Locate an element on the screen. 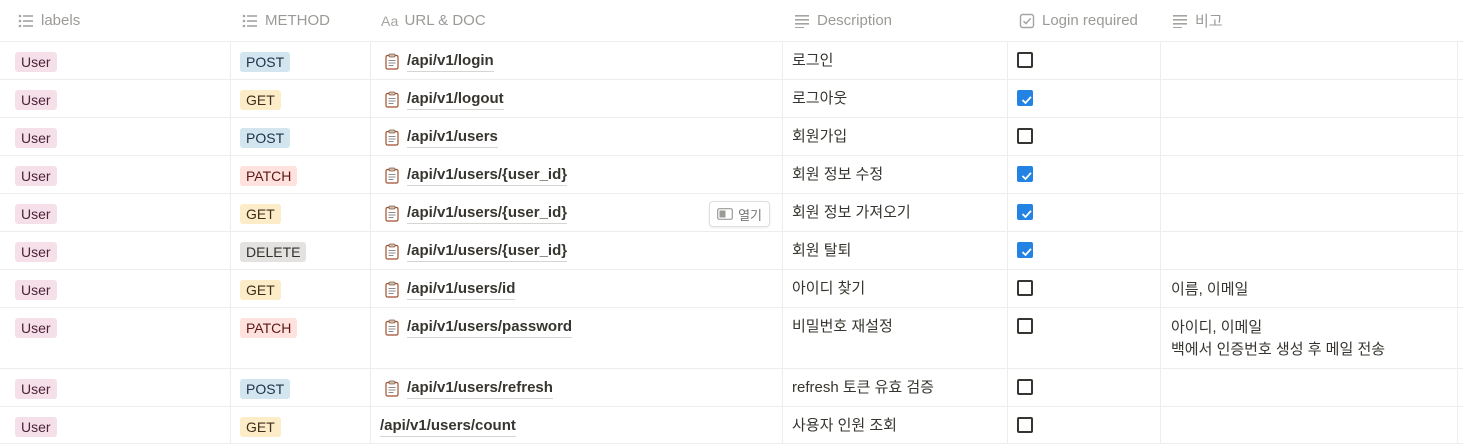 The image size is (1463, 444). url-cell: /api/v1/users/count is located at coordinates (577, 425).